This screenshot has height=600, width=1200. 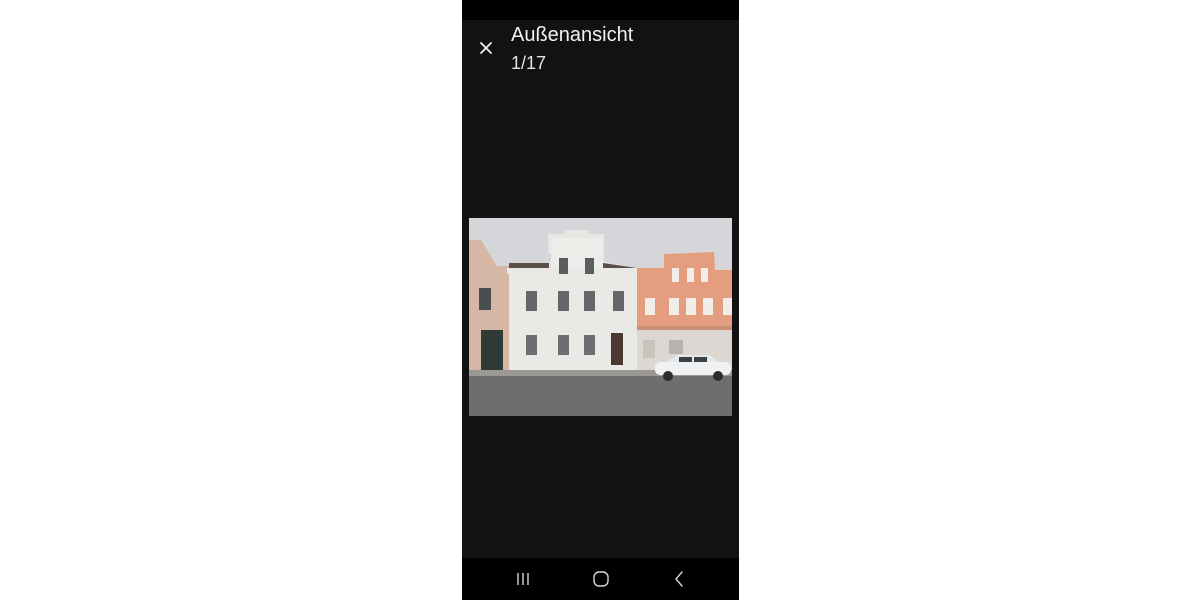 I want to click on home-button, so click(x=601, y=579).